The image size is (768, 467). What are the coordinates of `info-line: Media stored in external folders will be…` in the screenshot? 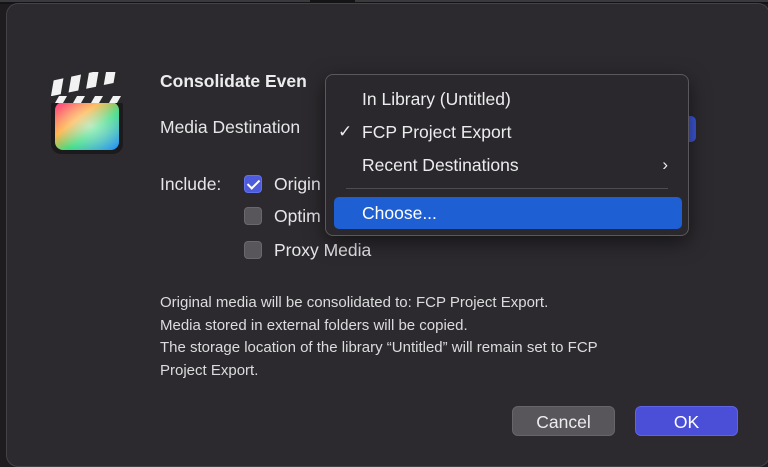 It's located at (314, 325).